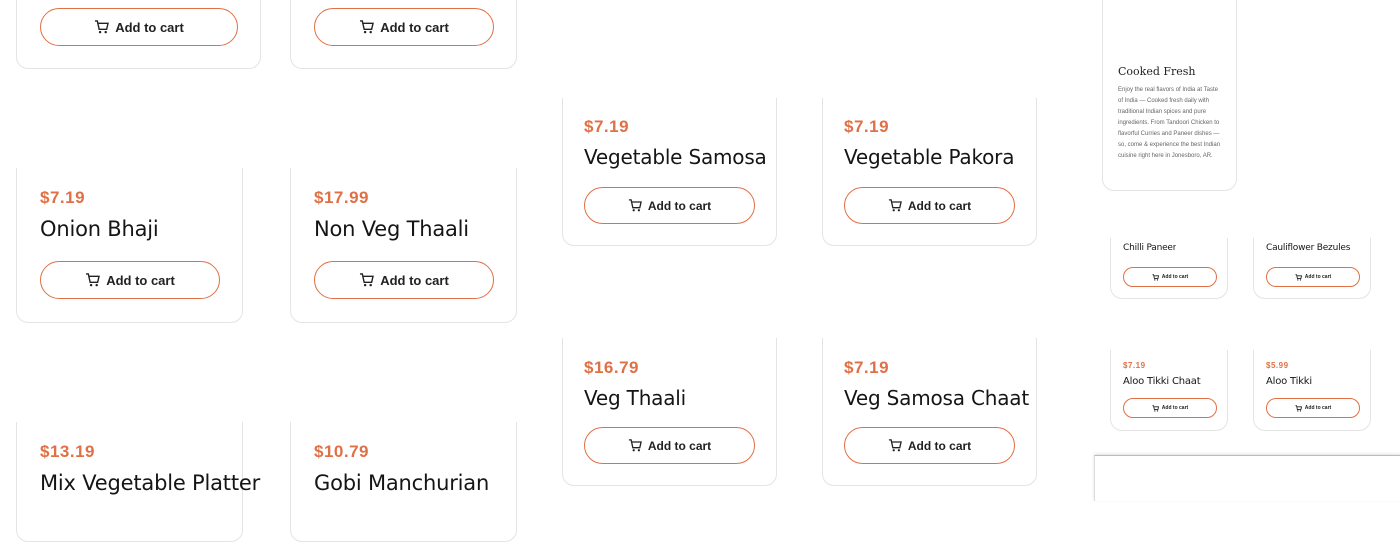 The image size is (1400, 542). What do you see at coordinates (129, 245) in the screenshot?
I see `product-card: $7.19 Onion Bhaji Add to cart` at bounding box center [129, 245].